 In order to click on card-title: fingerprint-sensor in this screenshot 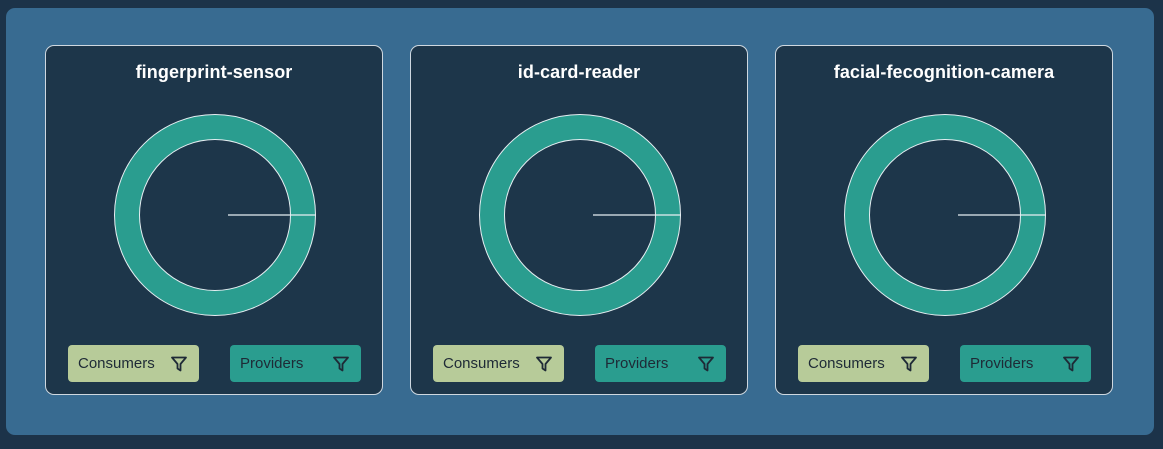, I will do `click(214, 72)`.